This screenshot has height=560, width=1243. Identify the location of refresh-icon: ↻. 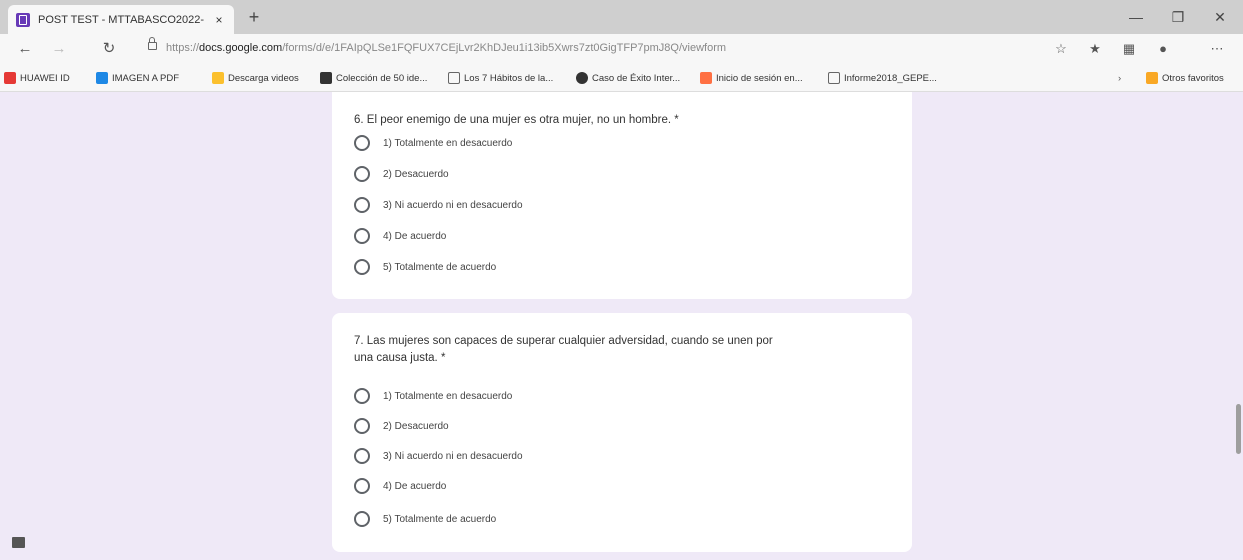
(109, 49).